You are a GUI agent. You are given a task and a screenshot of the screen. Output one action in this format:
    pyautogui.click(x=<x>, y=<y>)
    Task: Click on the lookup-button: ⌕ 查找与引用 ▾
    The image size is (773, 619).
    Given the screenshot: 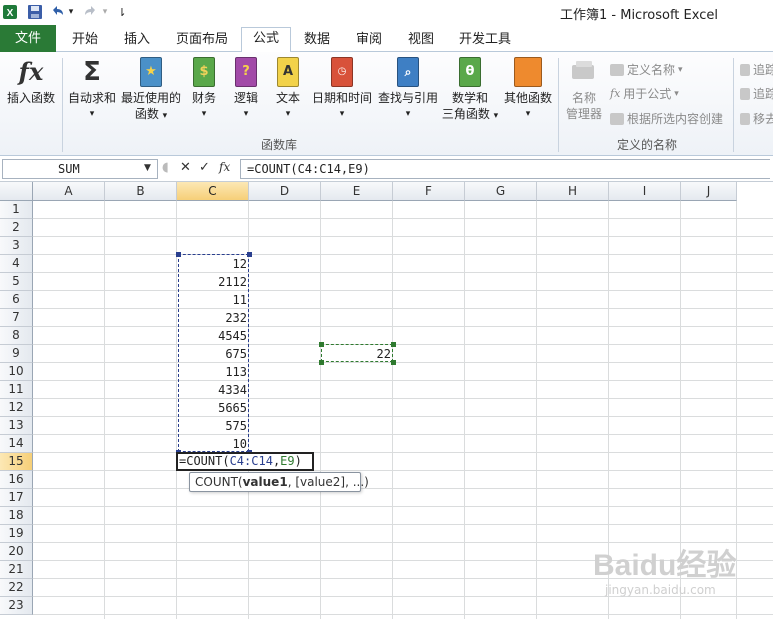 What is the action you would take?
    pyautogui.click(x=408, y=89)
    